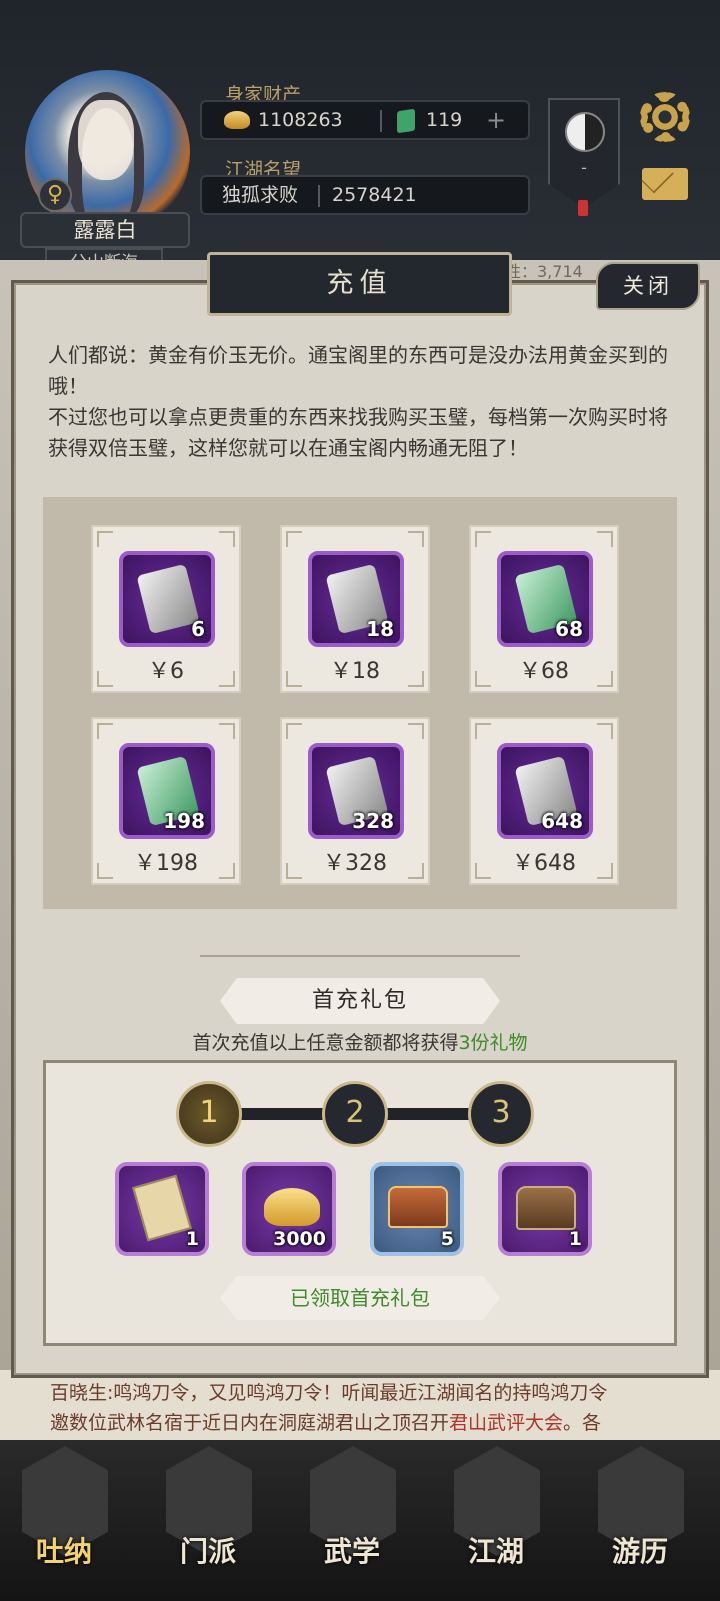 This screenshot has width=720, height=1601. What do you see at coordinates (184, 821) in the screenshot?
I see `product-qty: 198` at bounding box center [184, 821].